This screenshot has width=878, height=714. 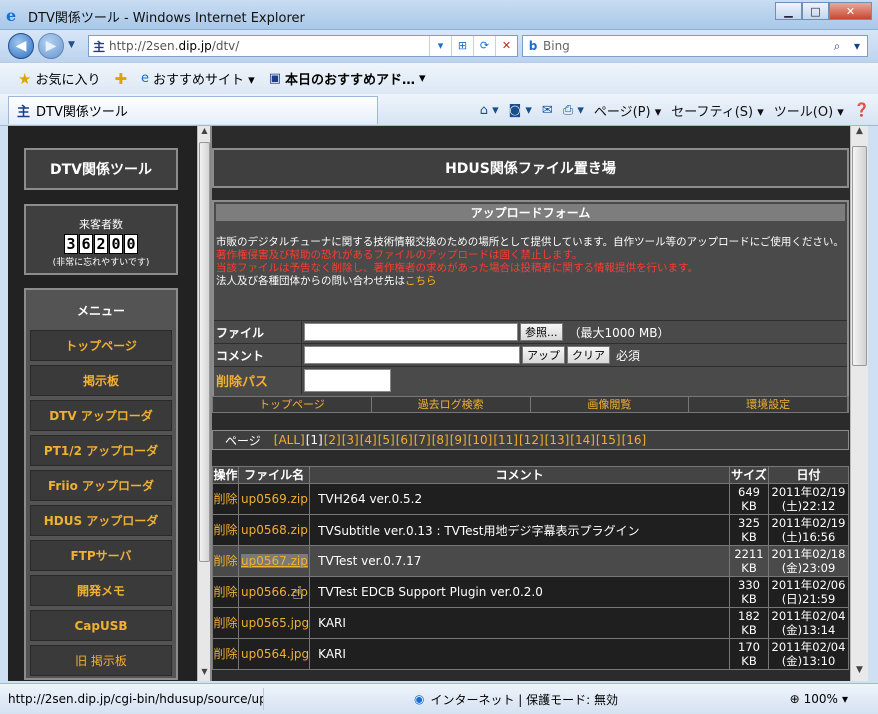 I want to click on menu-item-hdus-uploader: HDUS アップローダ, so click(x=101, y=520).